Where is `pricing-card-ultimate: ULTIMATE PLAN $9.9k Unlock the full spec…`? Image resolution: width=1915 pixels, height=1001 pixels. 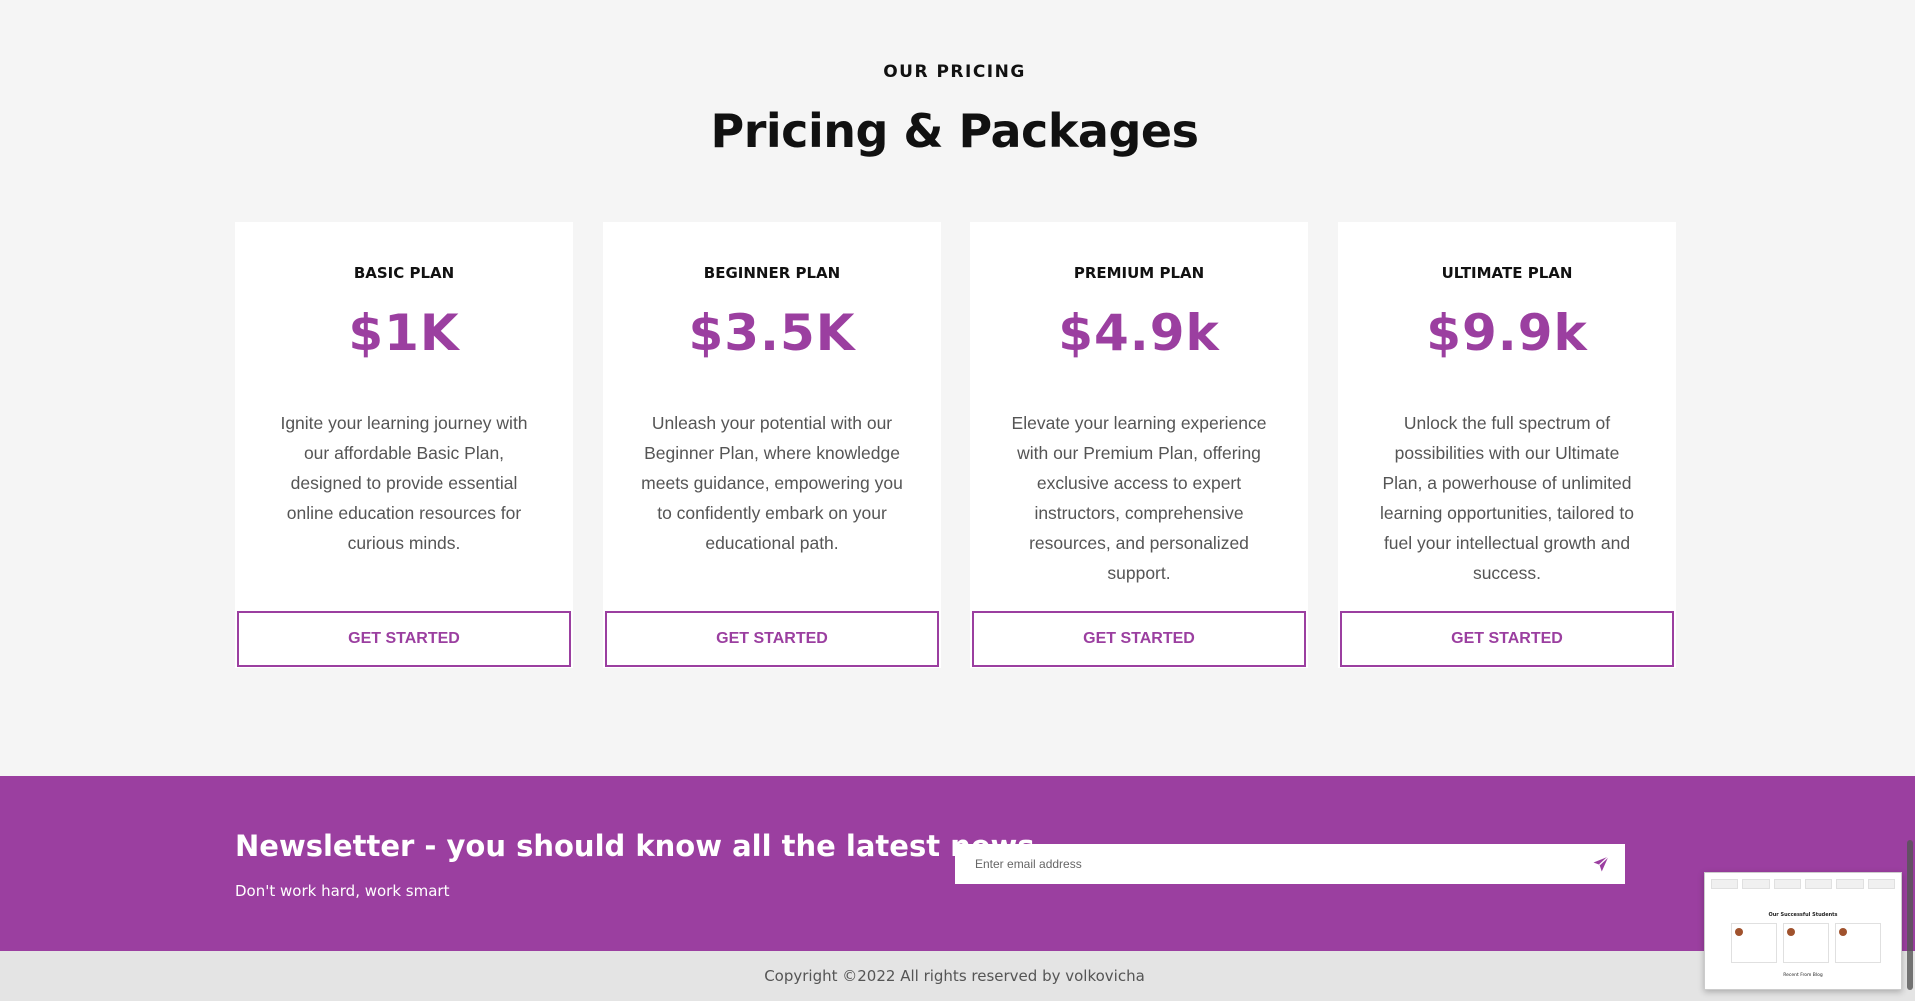
pricing-card-ultimate: ULTIMATE PLAN $9.9k Unlock the full spec… is located at coordinates (1507, 445).